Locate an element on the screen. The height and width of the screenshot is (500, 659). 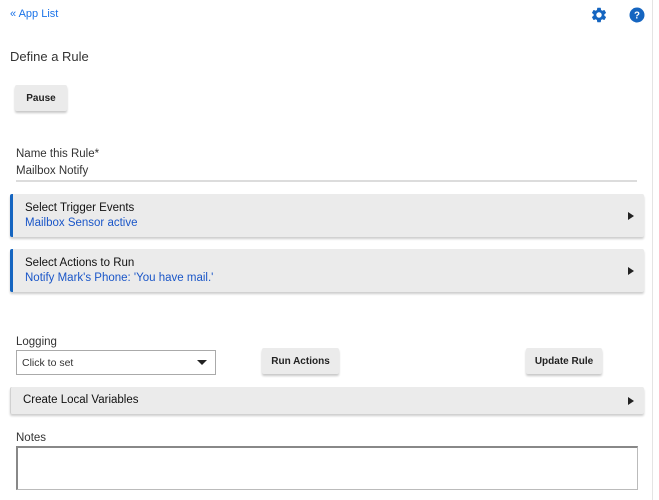
create-local-variables-panel: Create Local Variables is located at coordinates (327, 400).